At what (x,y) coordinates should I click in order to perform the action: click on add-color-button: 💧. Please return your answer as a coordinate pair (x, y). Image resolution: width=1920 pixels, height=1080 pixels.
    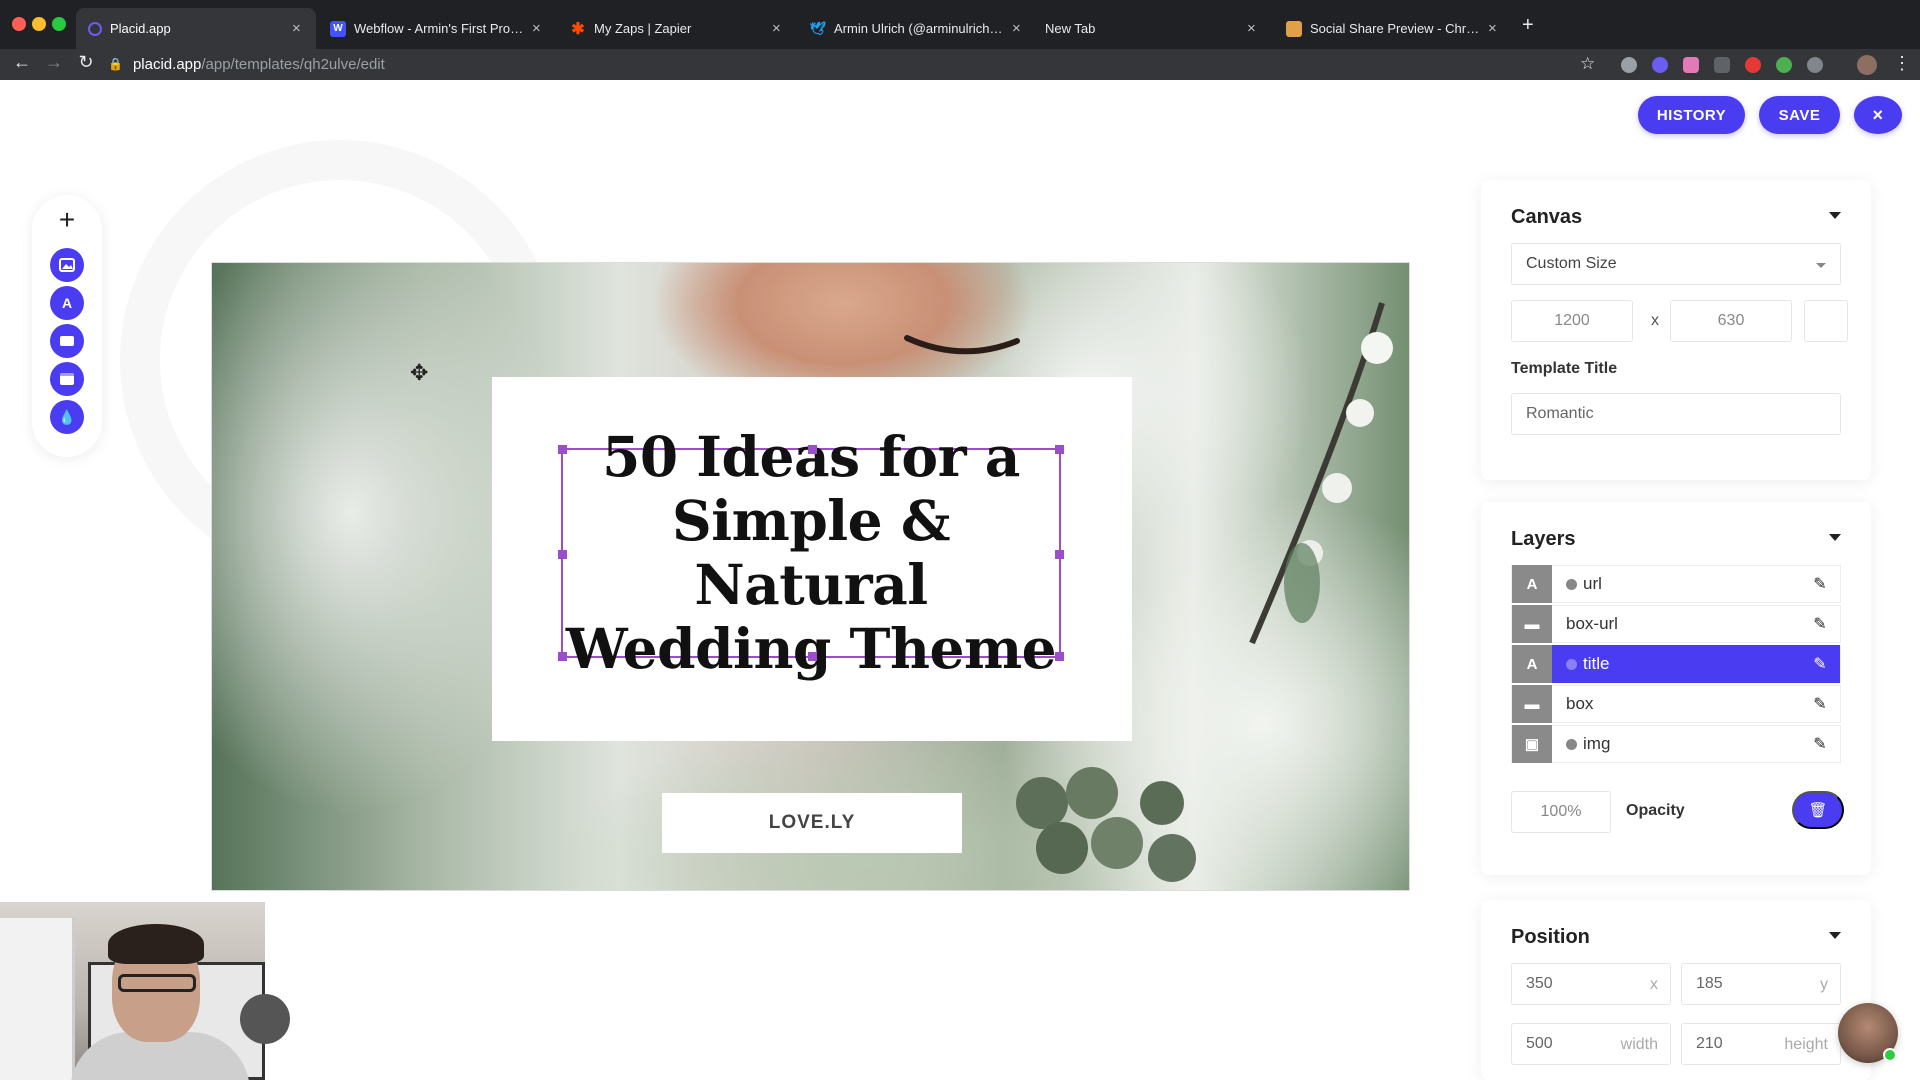
    Looking at the image, I should click on (67, 417).